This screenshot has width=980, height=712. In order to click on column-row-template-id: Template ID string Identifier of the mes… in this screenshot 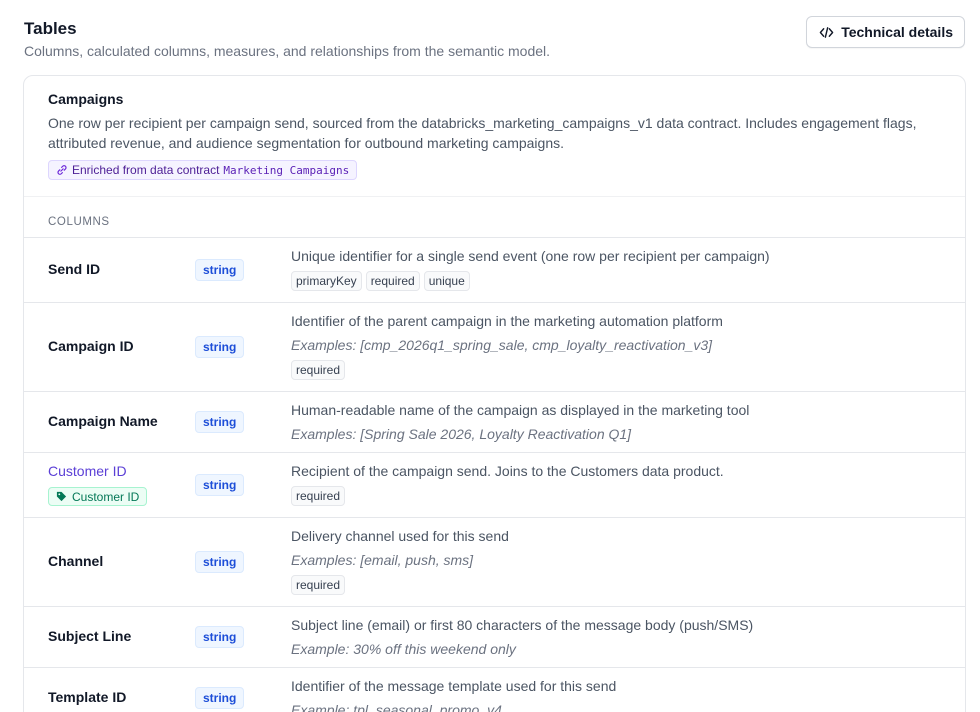, I will do `click(494, 690)`.